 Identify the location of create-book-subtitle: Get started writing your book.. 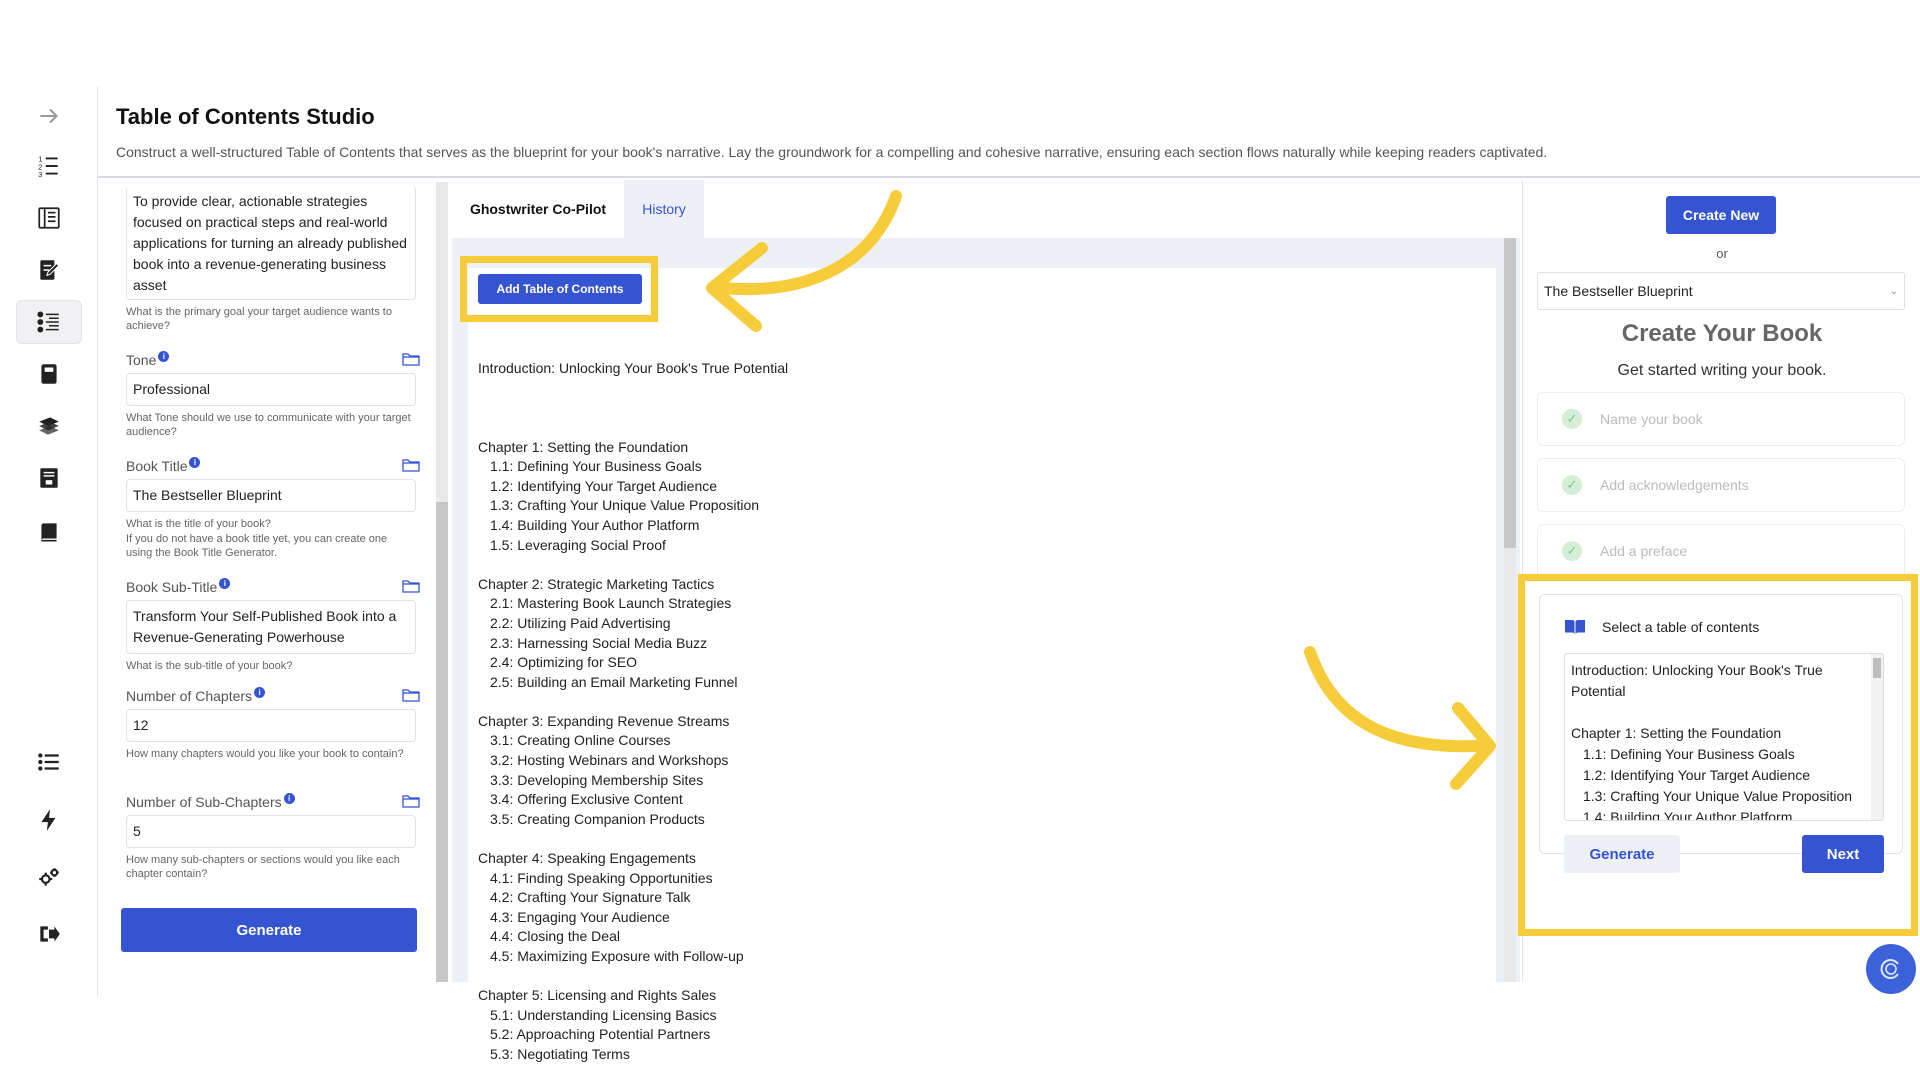
(1722, 370).